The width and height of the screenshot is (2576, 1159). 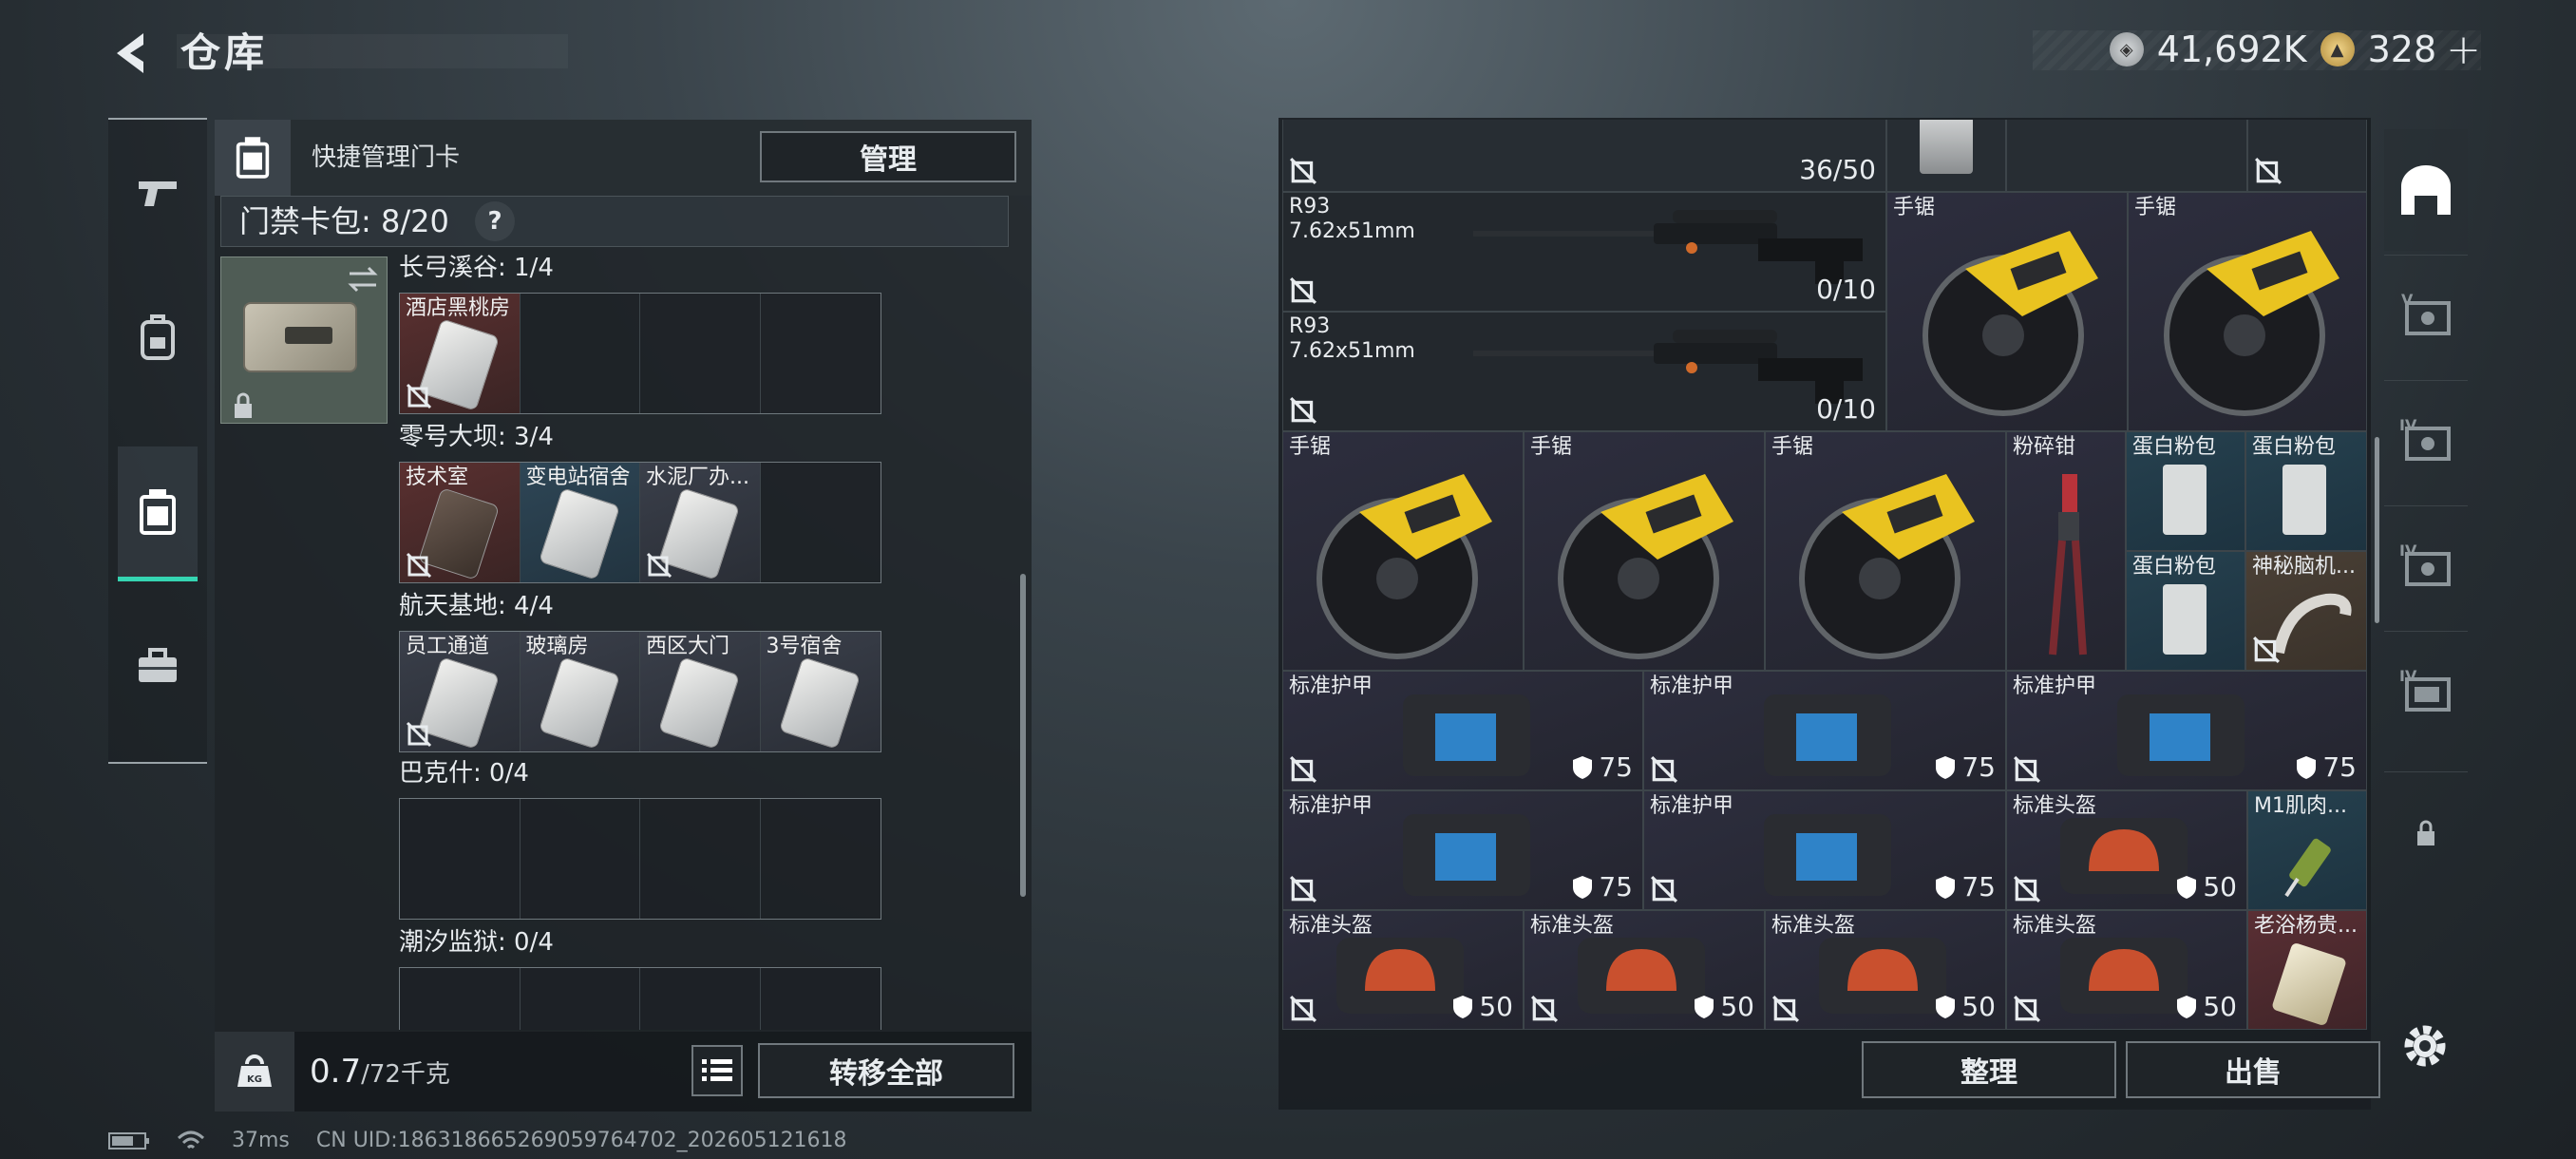 What do you see at coordinates (580, 691) in the screenshot?
I see `keycard-slot: 玻璃房` at bounding box center [580, 691].